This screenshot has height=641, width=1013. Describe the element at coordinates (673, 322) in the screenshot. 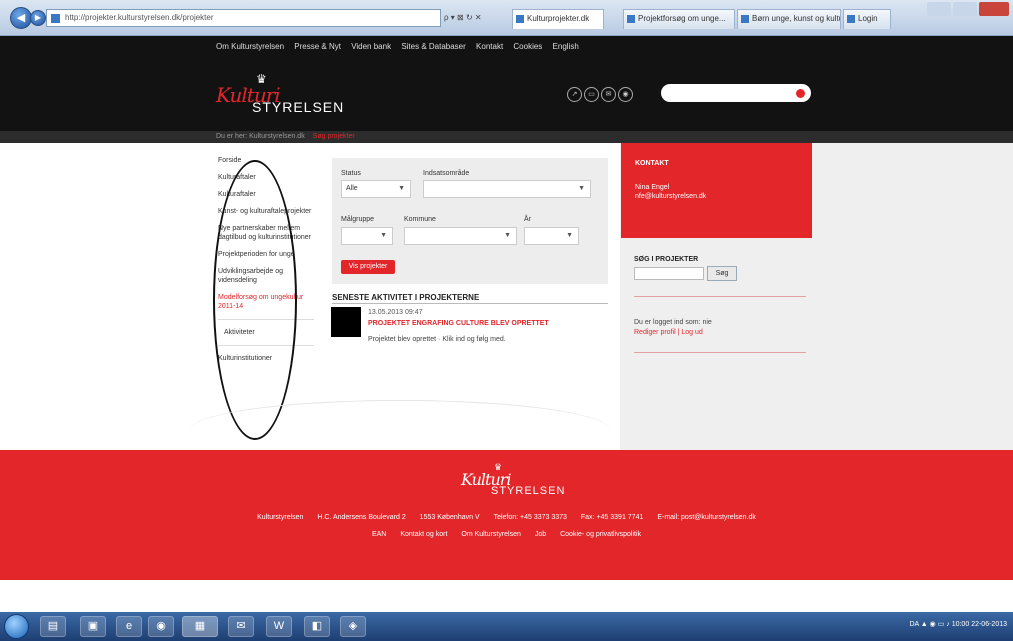

I see `login-status-text: Du er logget ind som: nie` at that location.